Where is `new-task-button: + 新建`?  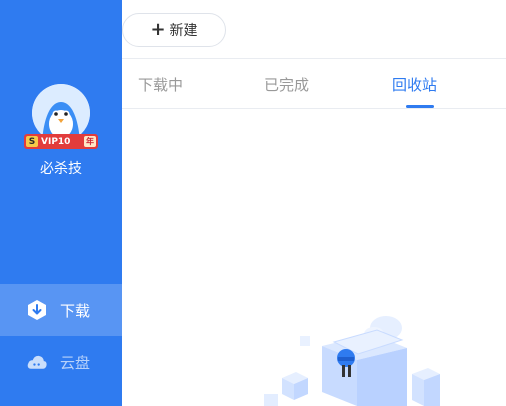
new-task-button: + 新建 is located at coordinates (174, 30).